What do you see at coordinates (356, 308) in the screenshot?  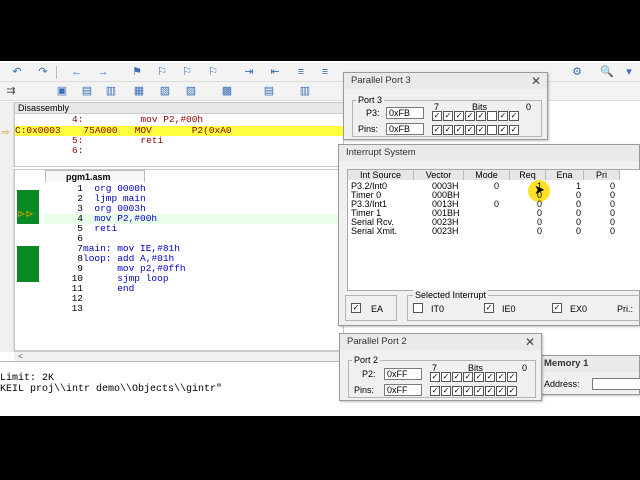 I see `ea-checkbox: ✓` at bounding box center [356, 308].